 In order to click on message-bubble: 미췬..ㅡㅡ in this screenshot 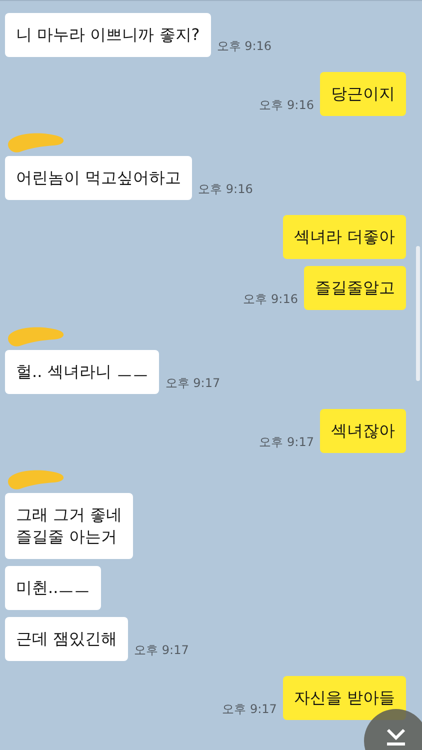, I will do `click(53, 588)`.